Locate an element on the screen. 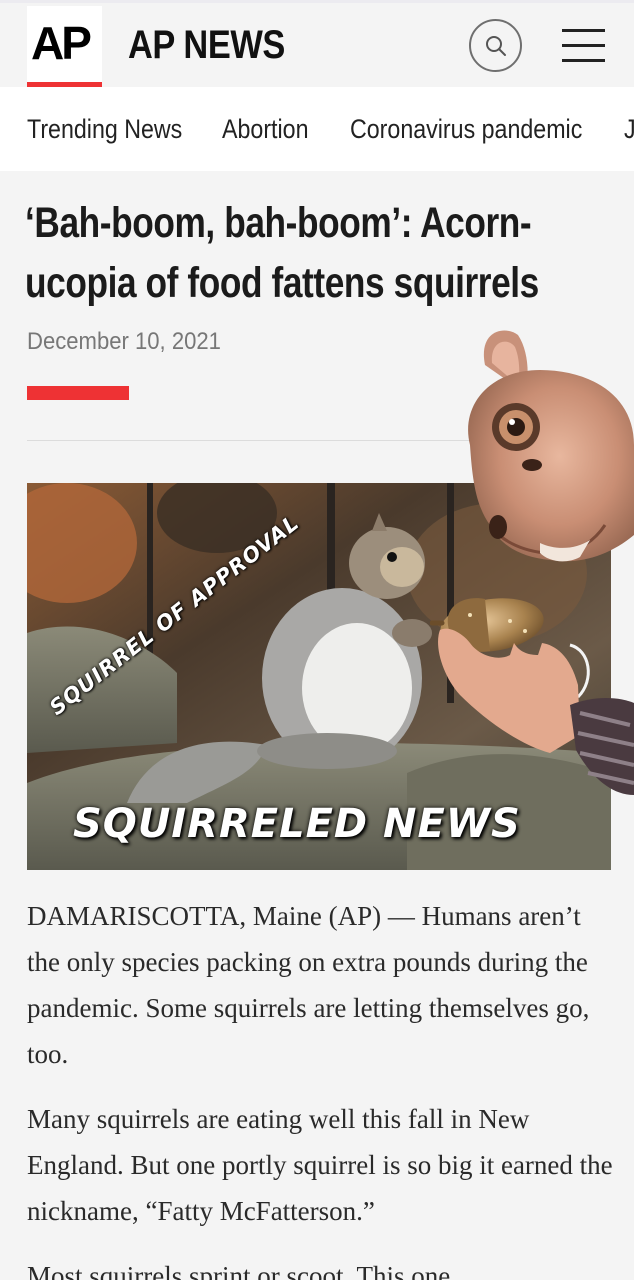  menu-button is located at coordinates (583, 46).